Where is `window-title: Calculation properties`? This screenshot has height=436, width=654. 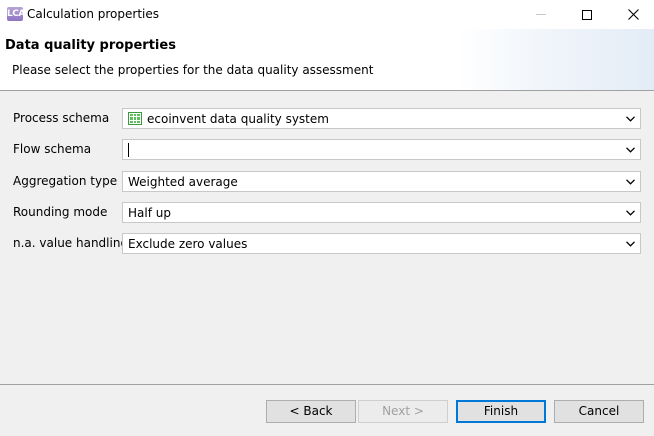 window-title: Calculation properties is located at coordinates (93, 14).